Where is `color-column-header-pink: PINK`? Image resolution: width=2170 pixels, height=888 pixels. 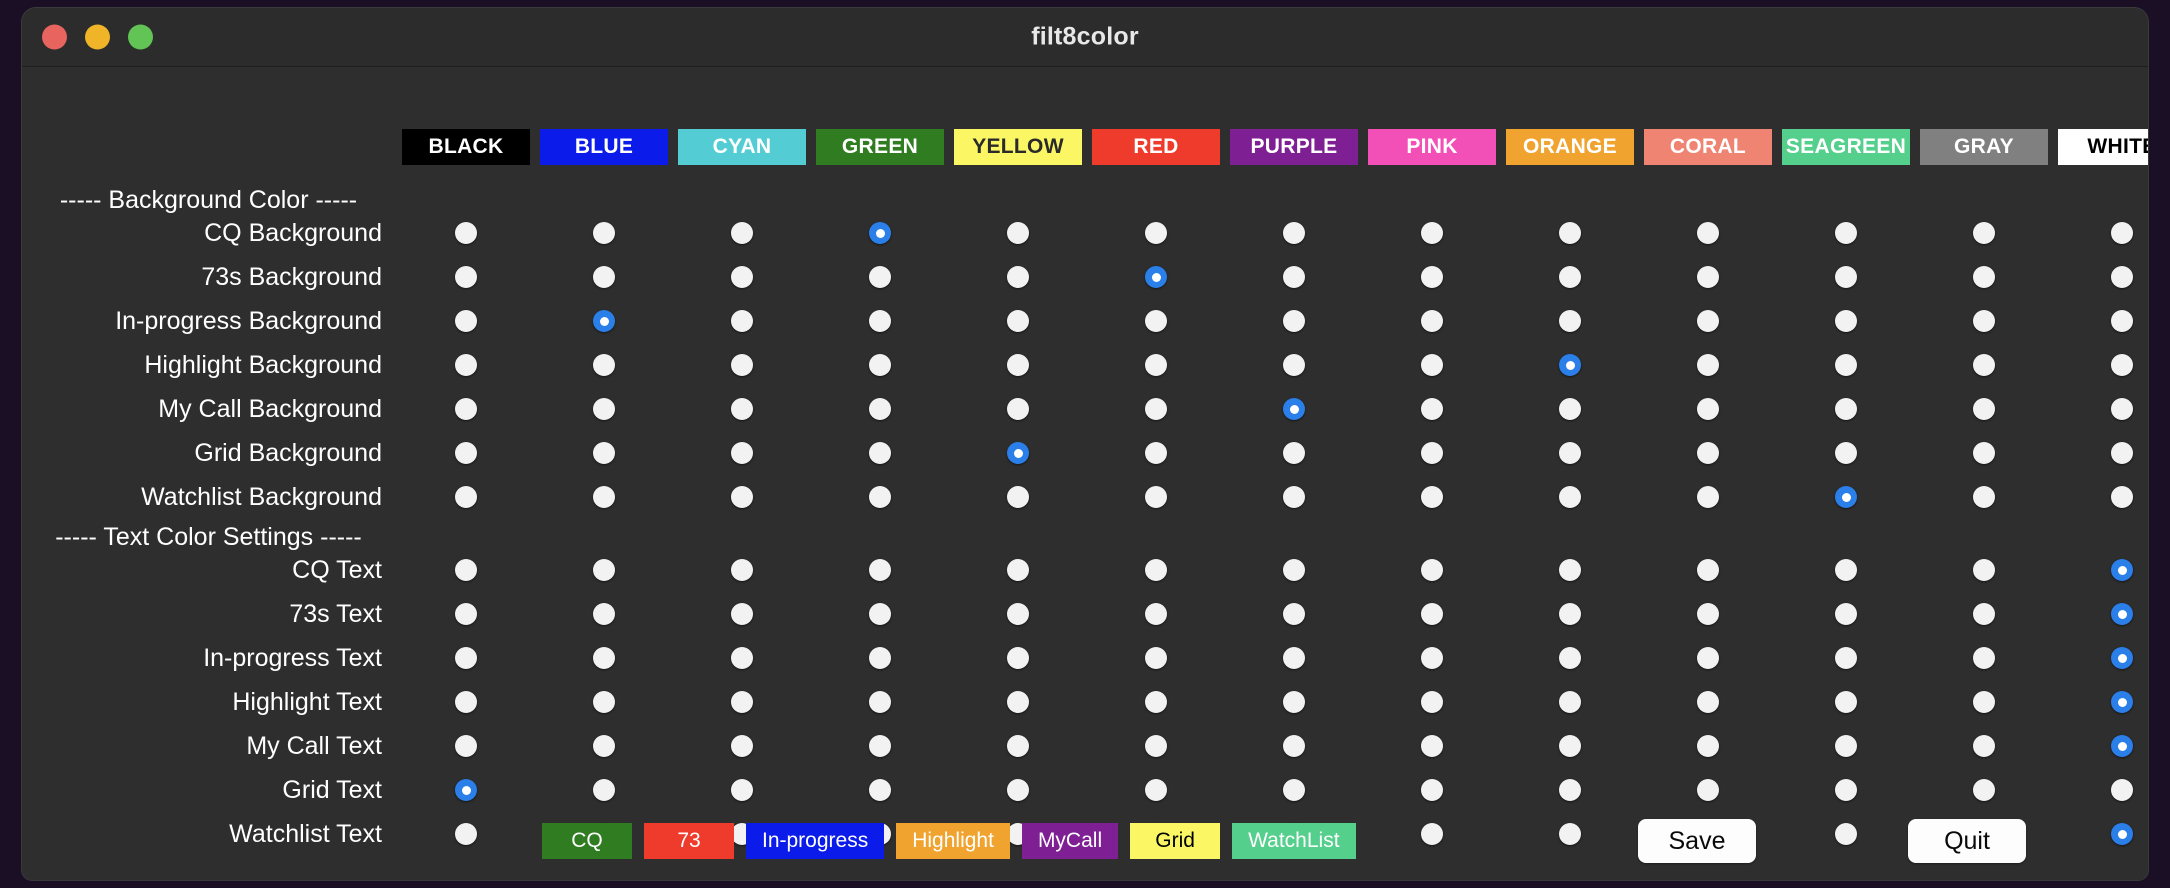 color-column-header-pink: PINK is located at coordinates (1432, 147).